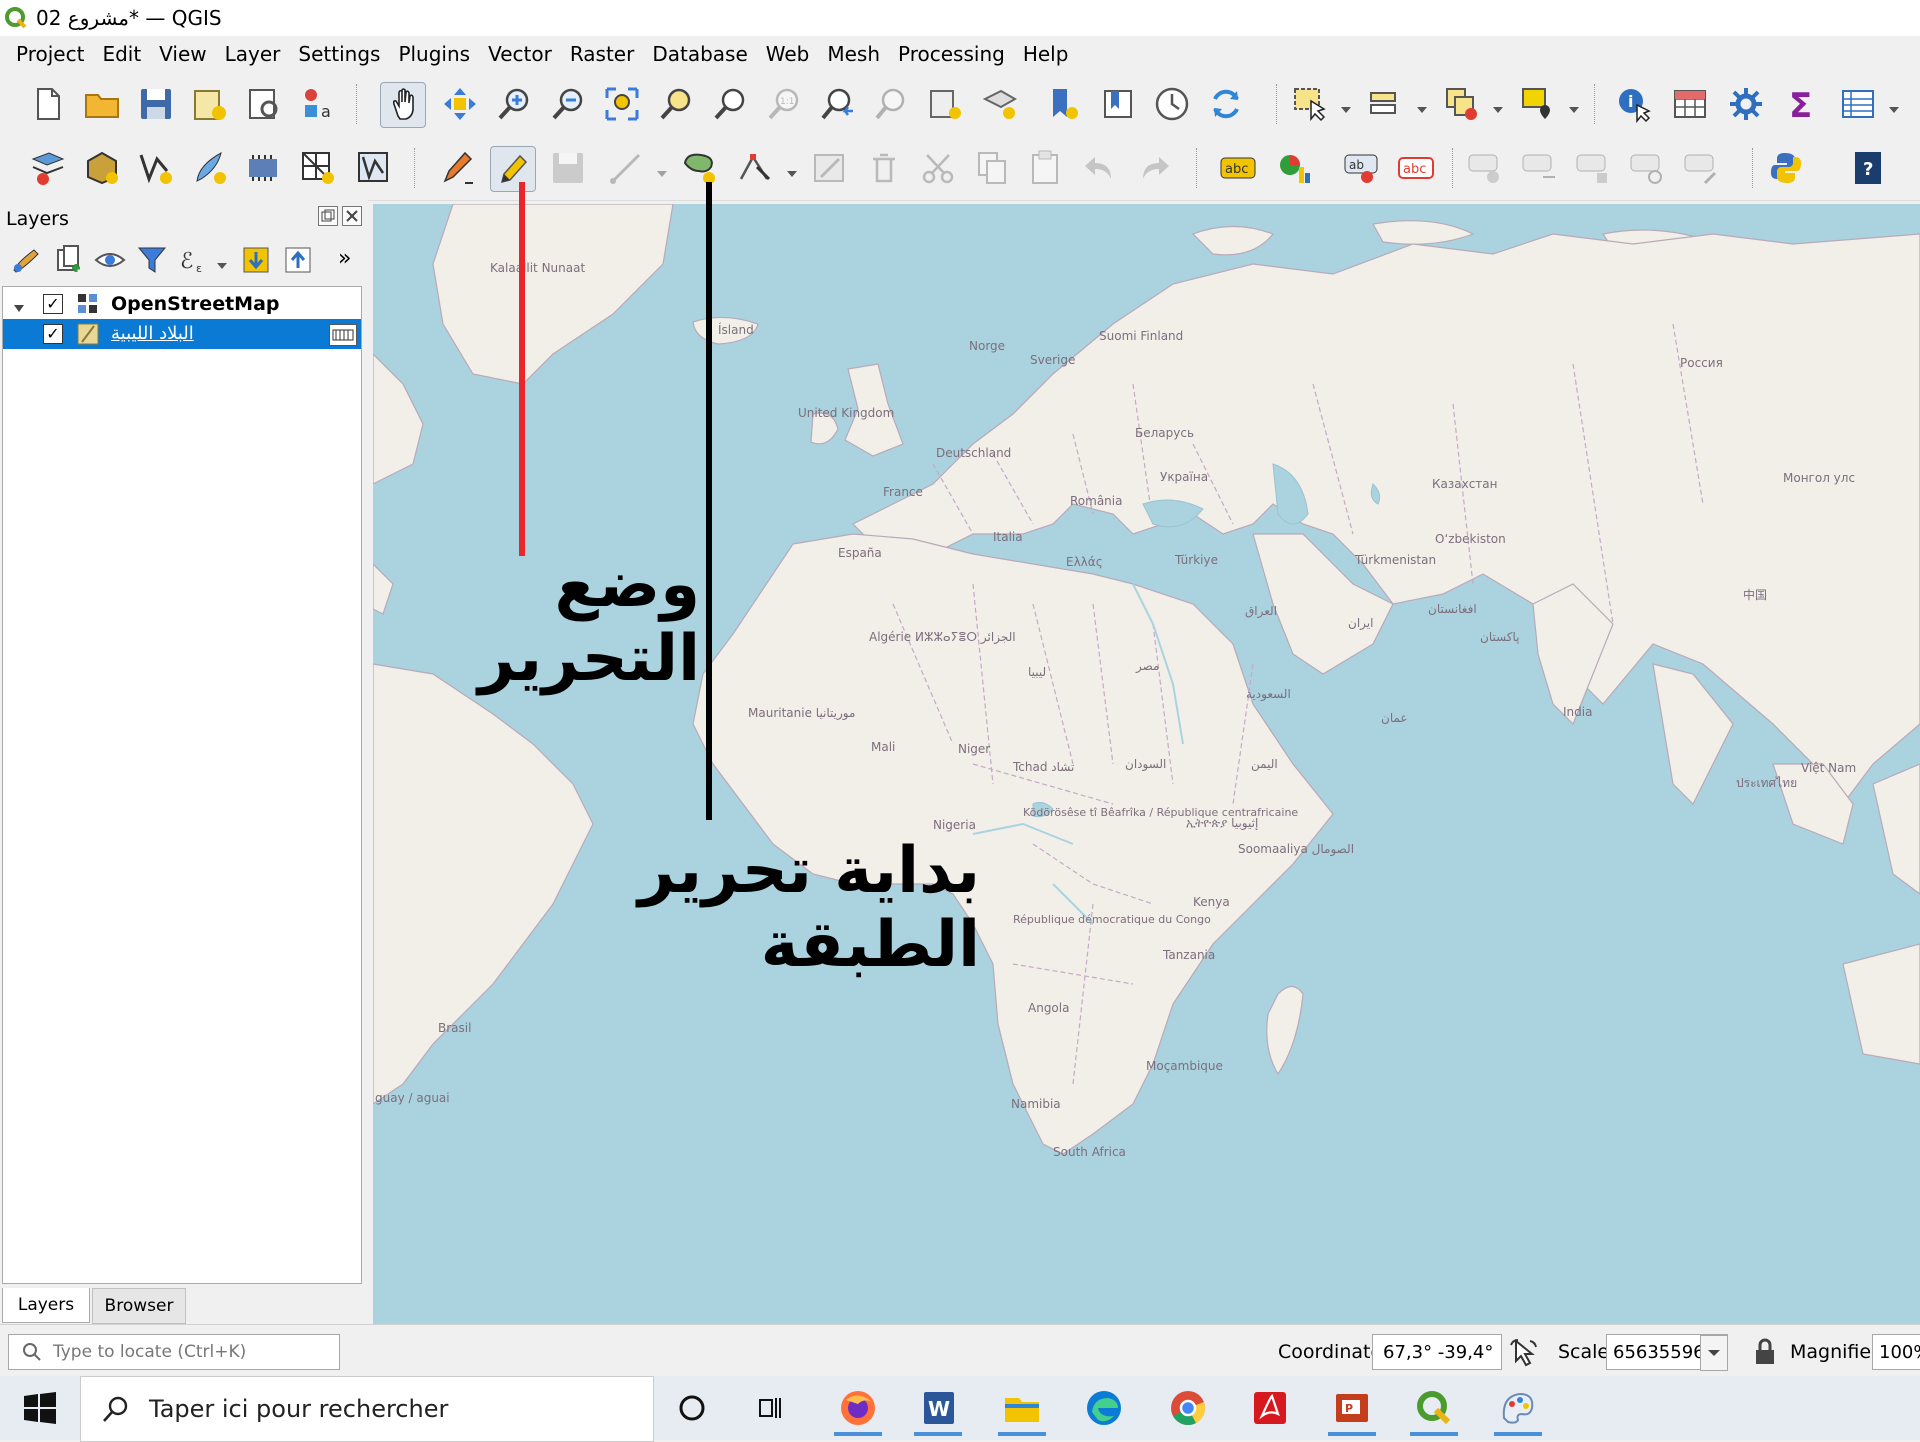  I want to click on select-by-value-dropdown-icon, so click(1422, 106).